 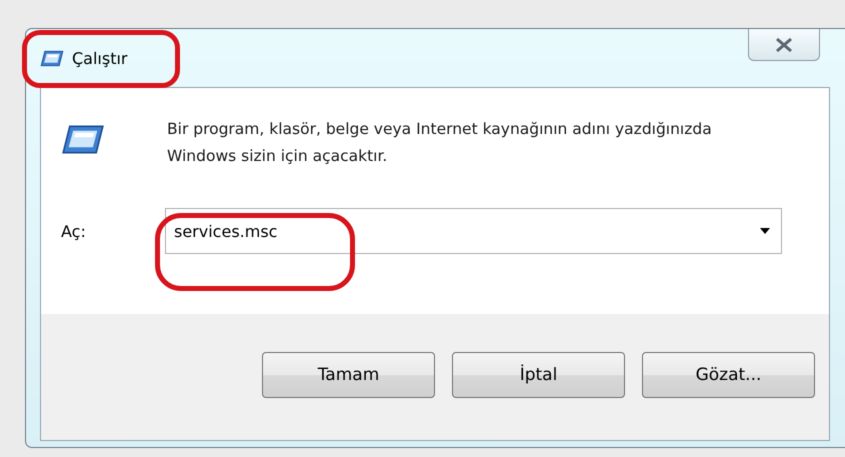 What do you see at coordinates (765, 231) in the screenshot?
I see `dropdown-arrow-icon` at bounding box center [765, 231].